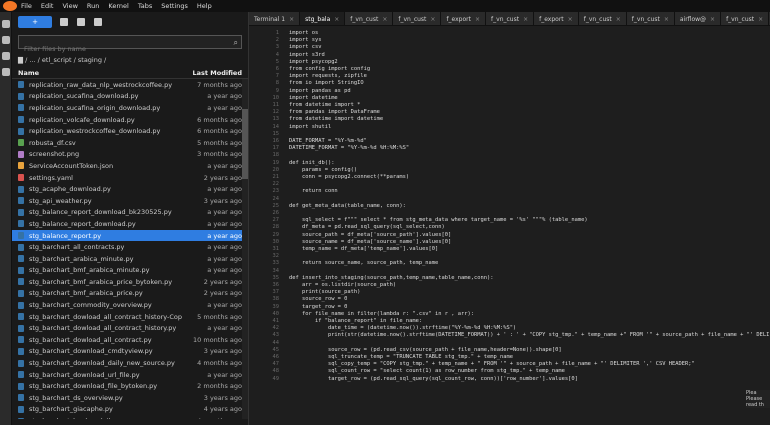  Describe the element at coordinates (328, 141) in the screenshot. I see `code-line: DATE_FORMAT = "%Y-%m-%d"` at that location.